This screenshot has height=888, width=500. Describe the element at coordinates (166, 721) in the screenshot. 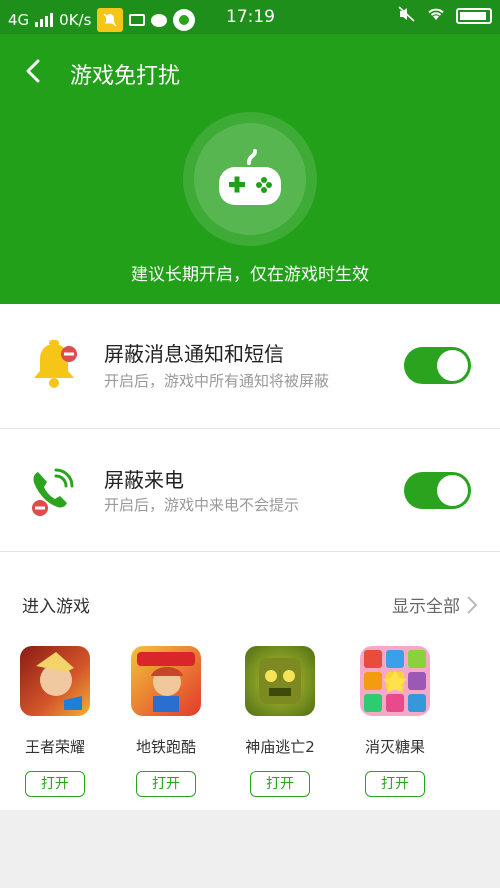

I see `game-item: 地铁跑酷 打开` at that location.